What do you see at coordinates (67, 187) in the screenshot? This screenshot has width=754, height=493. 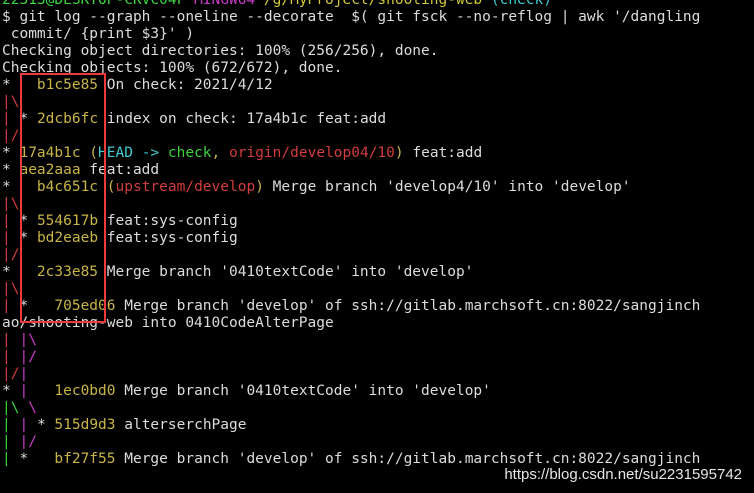 I see `terminal-text-segment: b4c651c` at bounding box center [67, 187].